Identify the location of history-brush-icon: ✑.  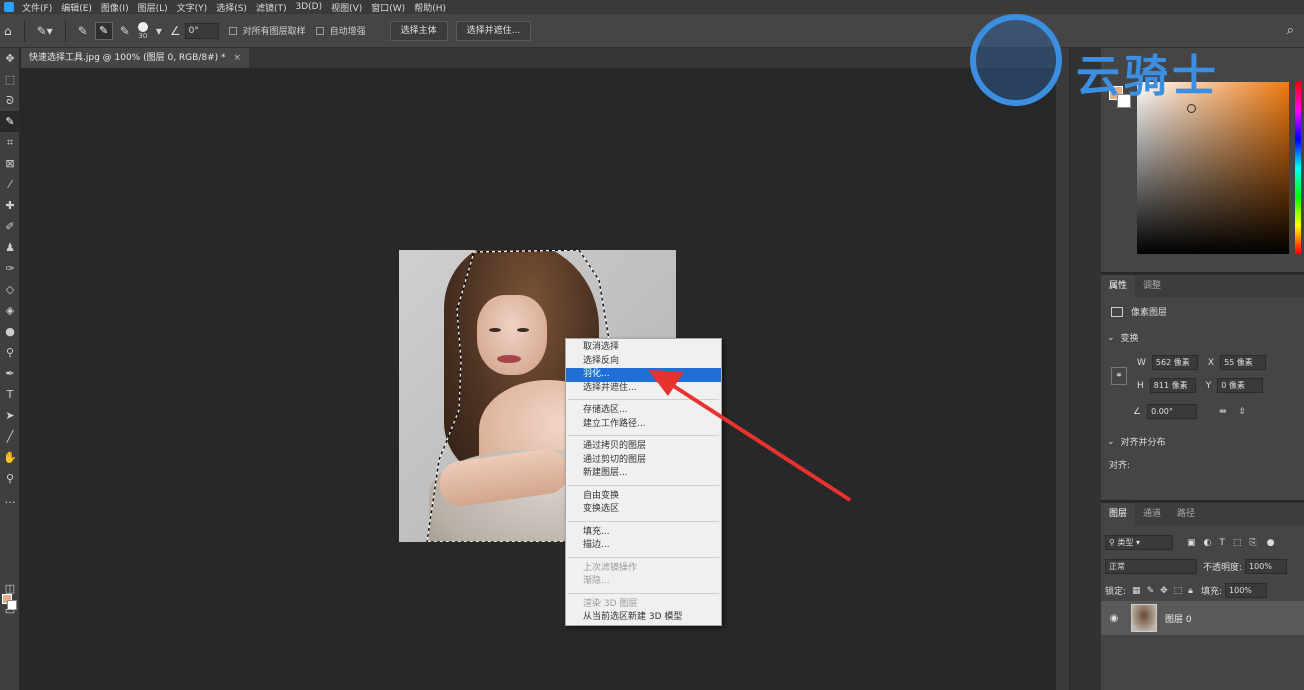
(10, 268).